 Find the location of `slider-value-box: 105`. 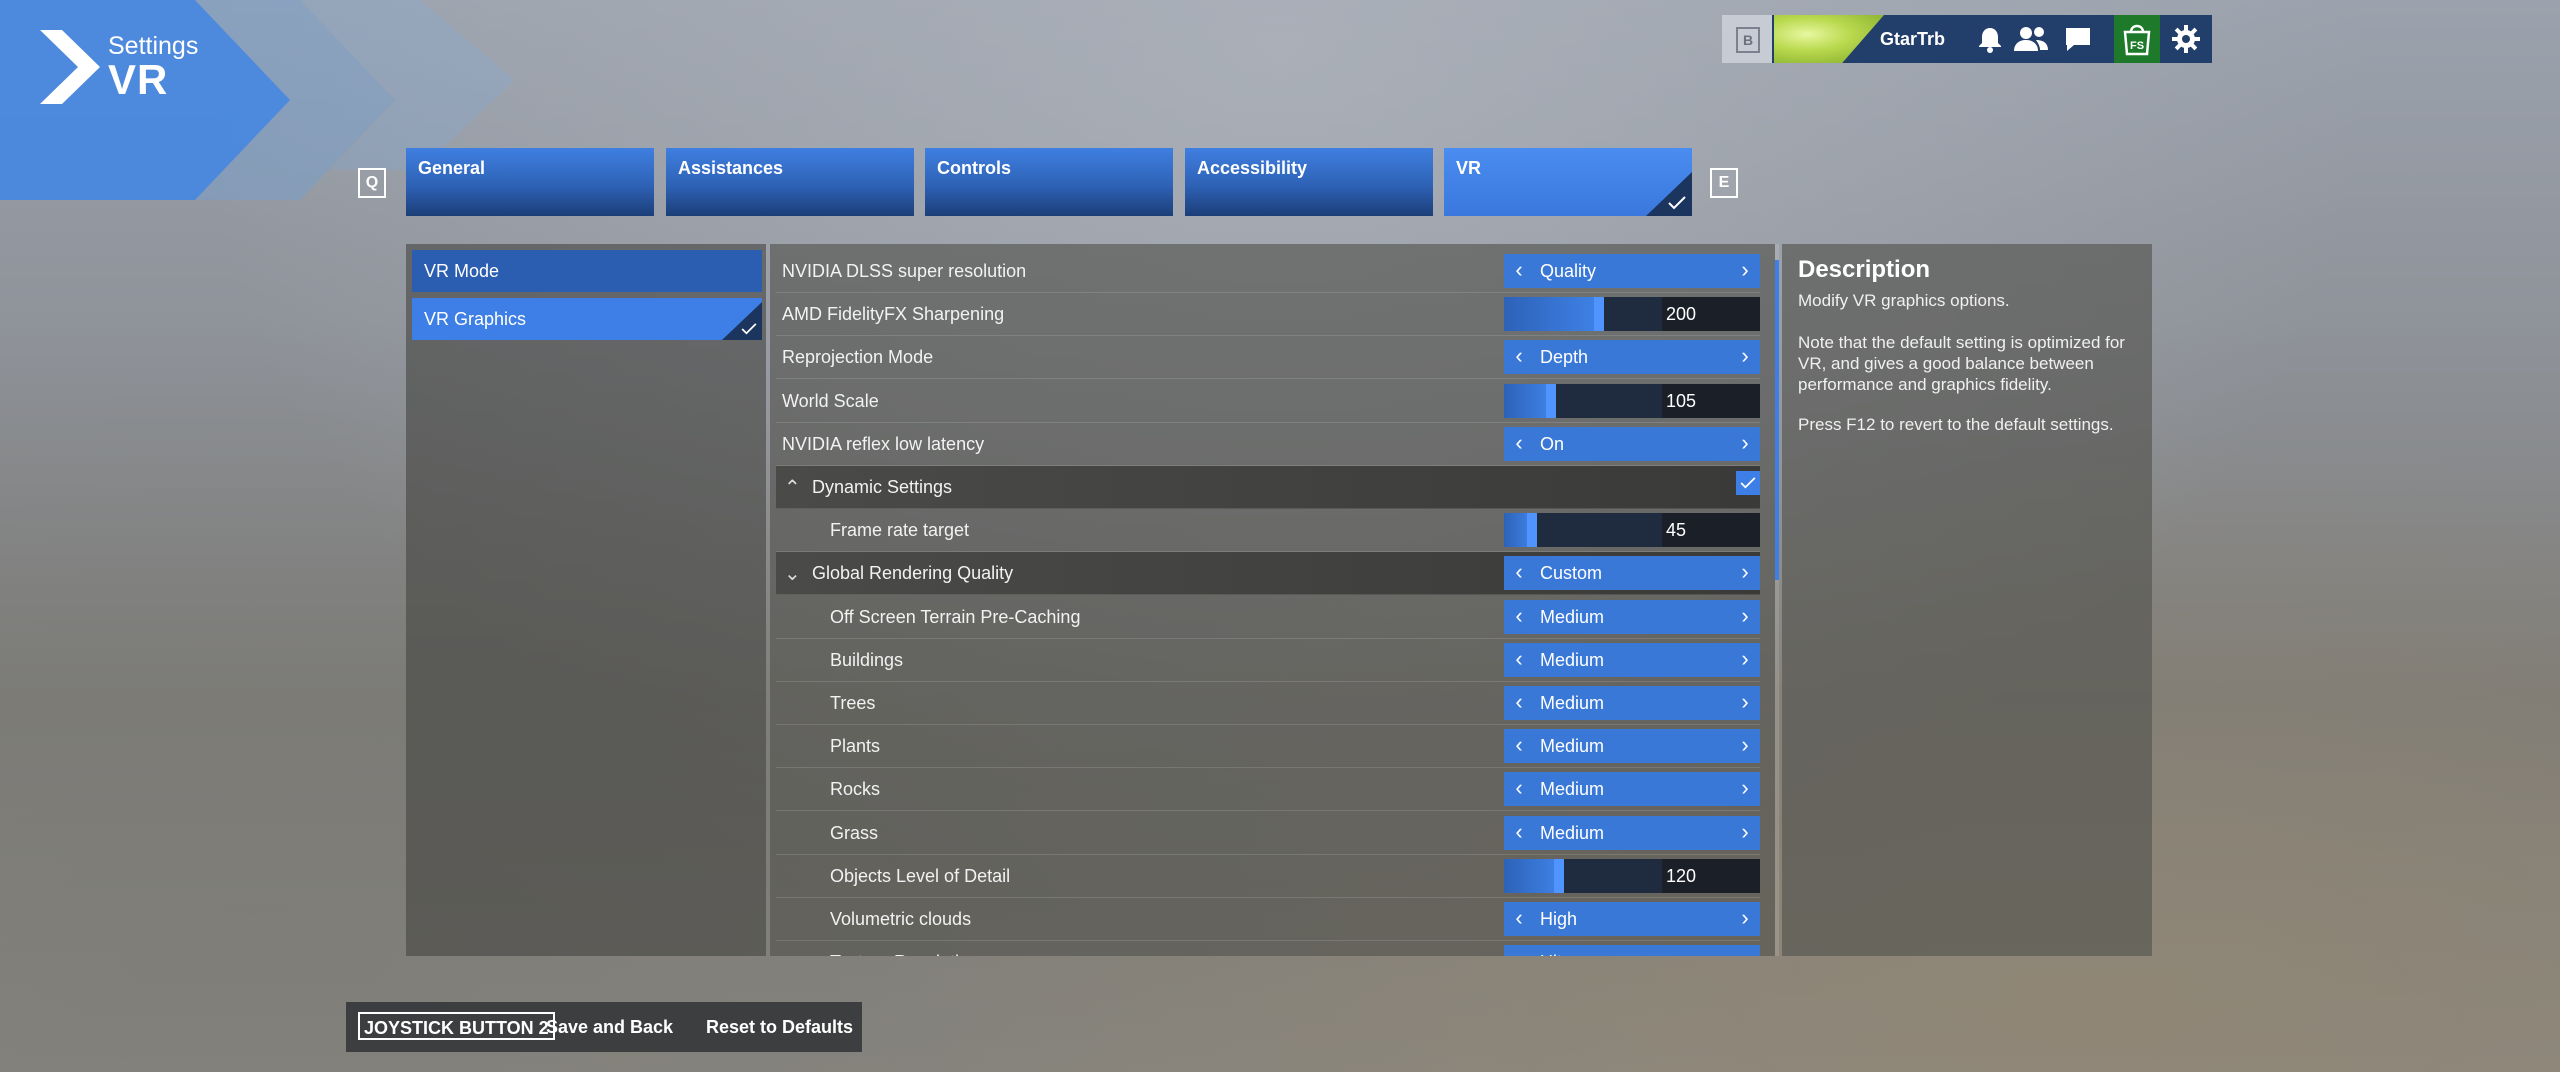

slider-value-box: 105 is located at coordinates (1711, 400).